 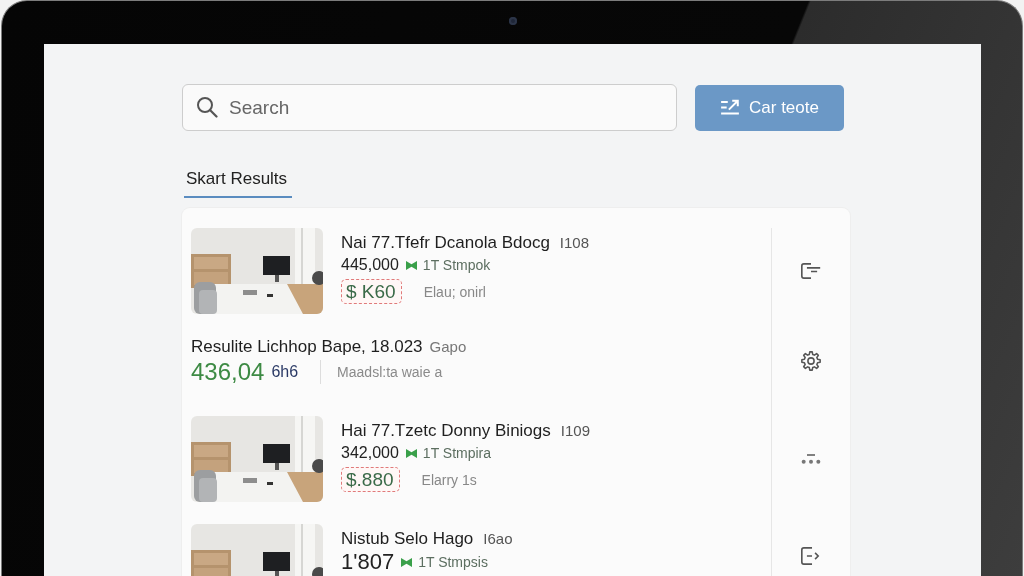 I want to click on search-icon, so click(x=207, y=107).